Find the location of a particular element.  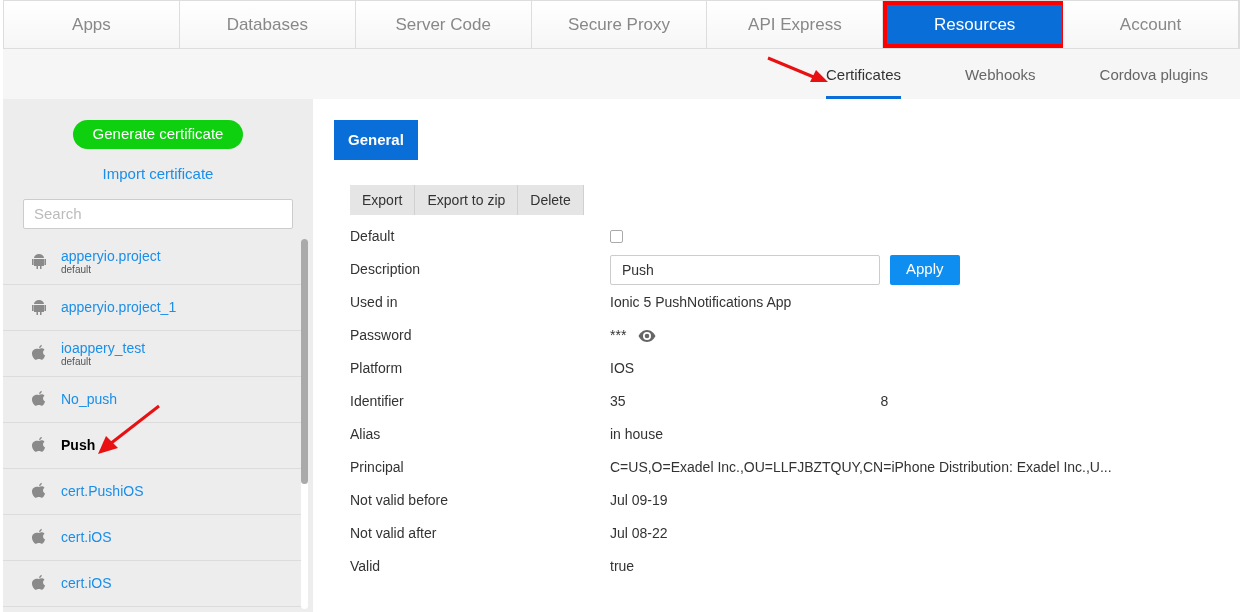

certificate-item: apperyio.project default is located at coordinates (152, 261).